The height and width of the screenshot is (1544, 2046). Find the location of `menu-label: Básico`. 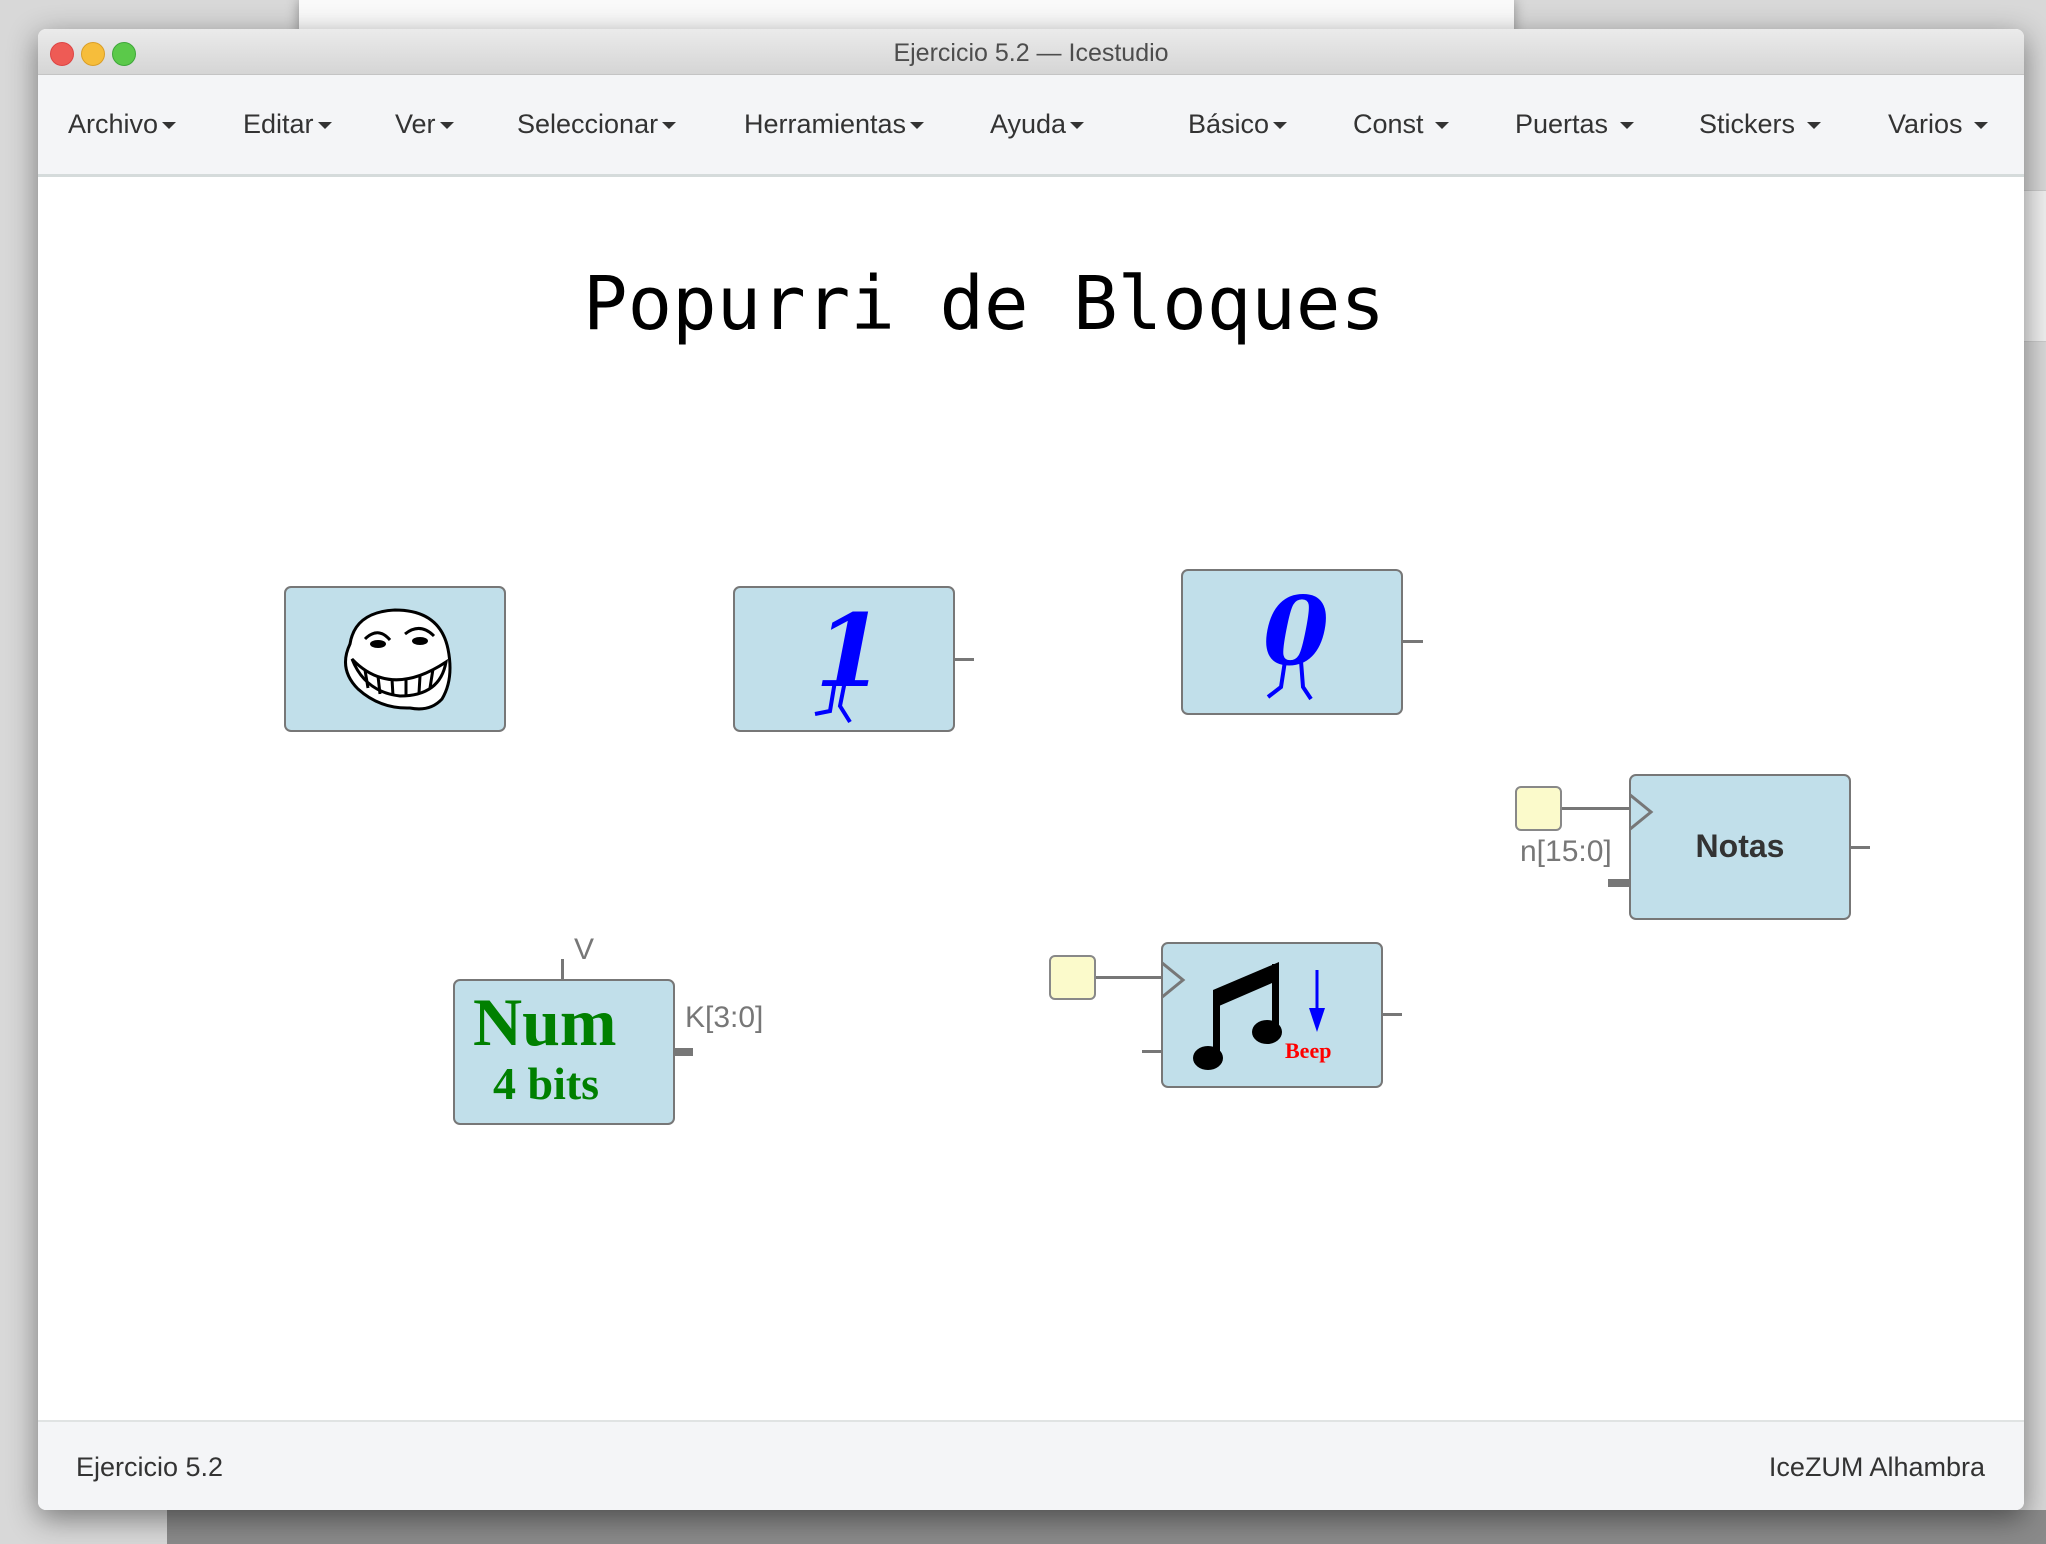

menu-label: Básico is located at coordinates (1229, 124).